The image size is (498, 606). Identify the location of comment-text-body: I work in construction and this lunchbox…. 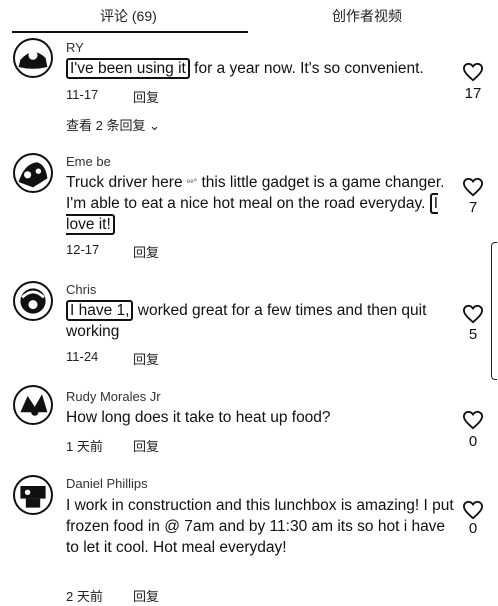
(260, 526).